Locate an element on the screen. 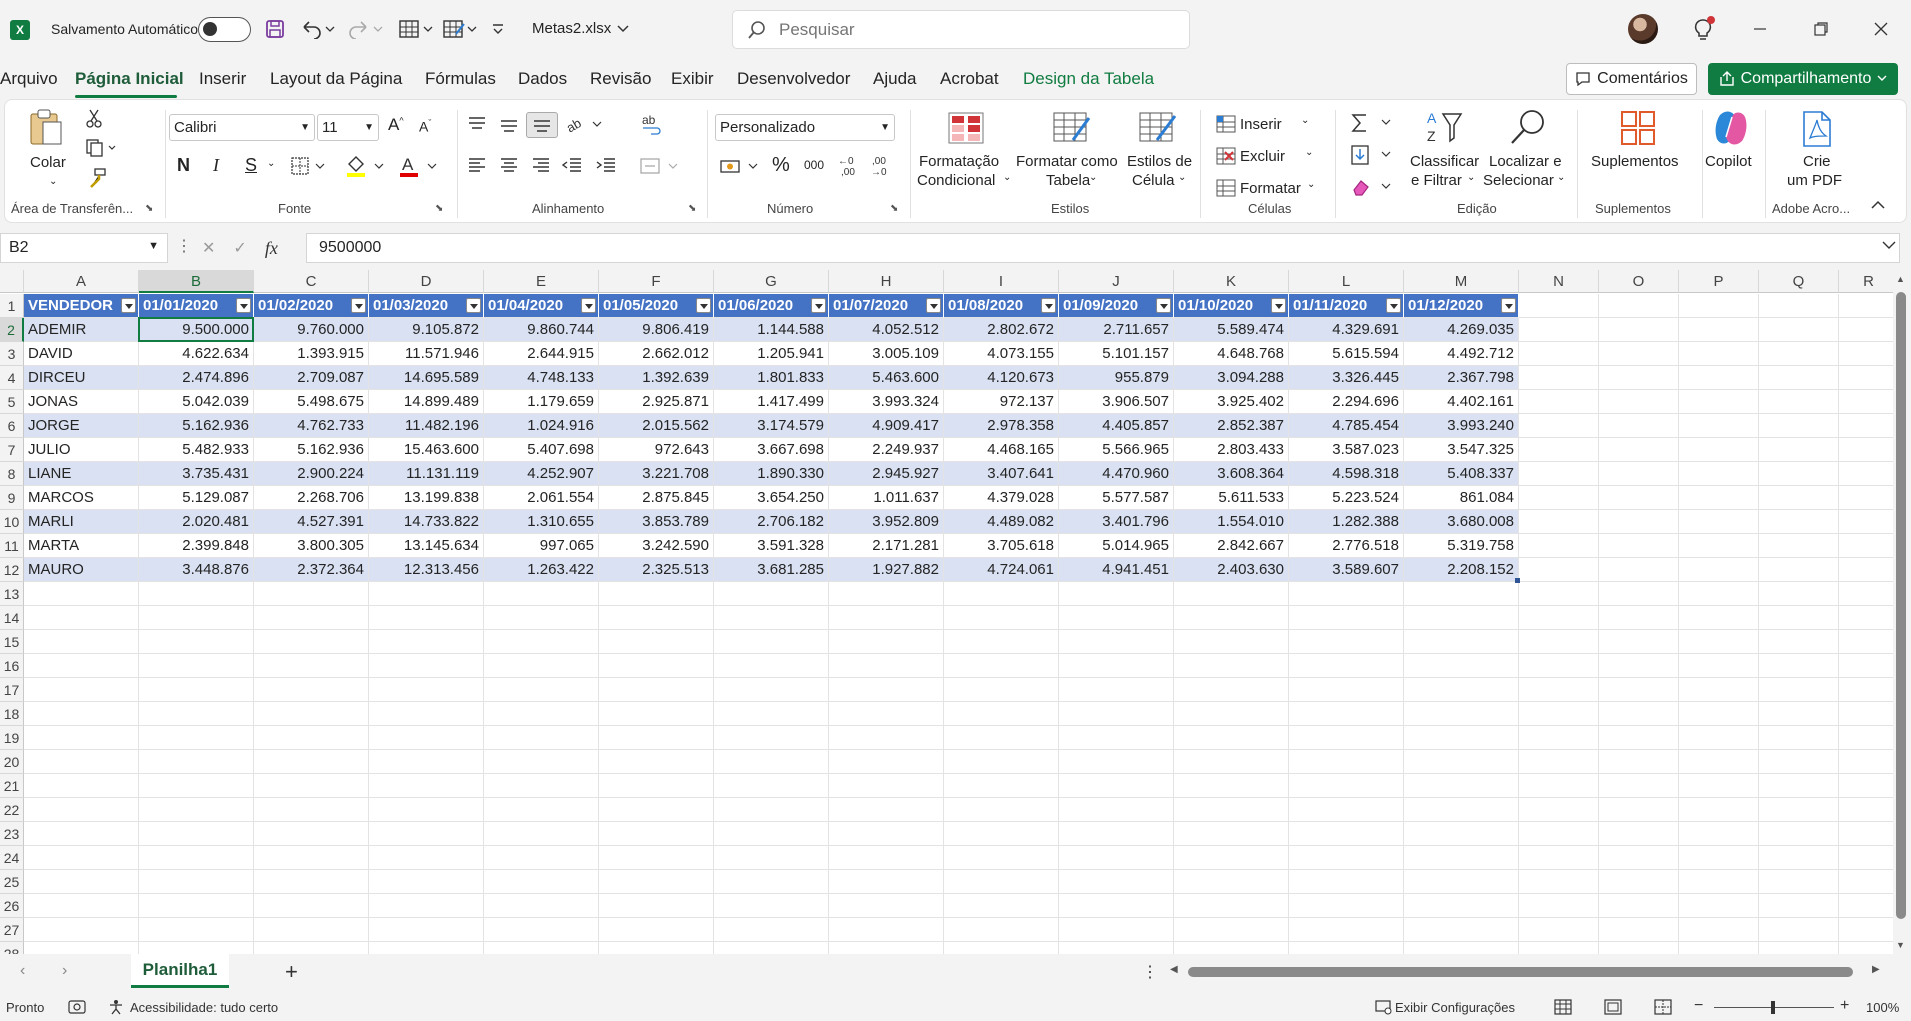 This screenshot has width=1911, height=1021. row-header: 6 is located at coordinates (12, 426).